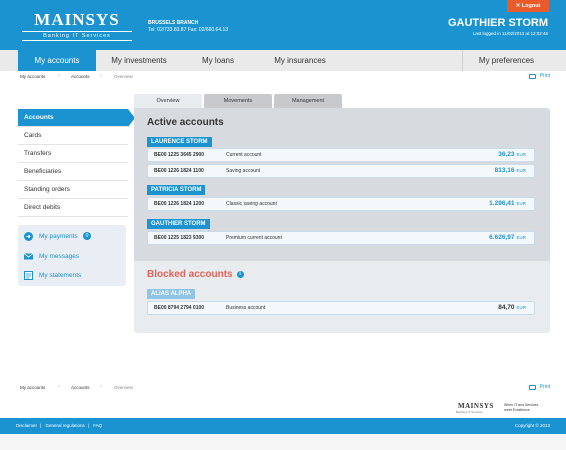 The image size is (566, 450). I want to click on footer-logo-sub: Banking IT Services, so click(469, 412).